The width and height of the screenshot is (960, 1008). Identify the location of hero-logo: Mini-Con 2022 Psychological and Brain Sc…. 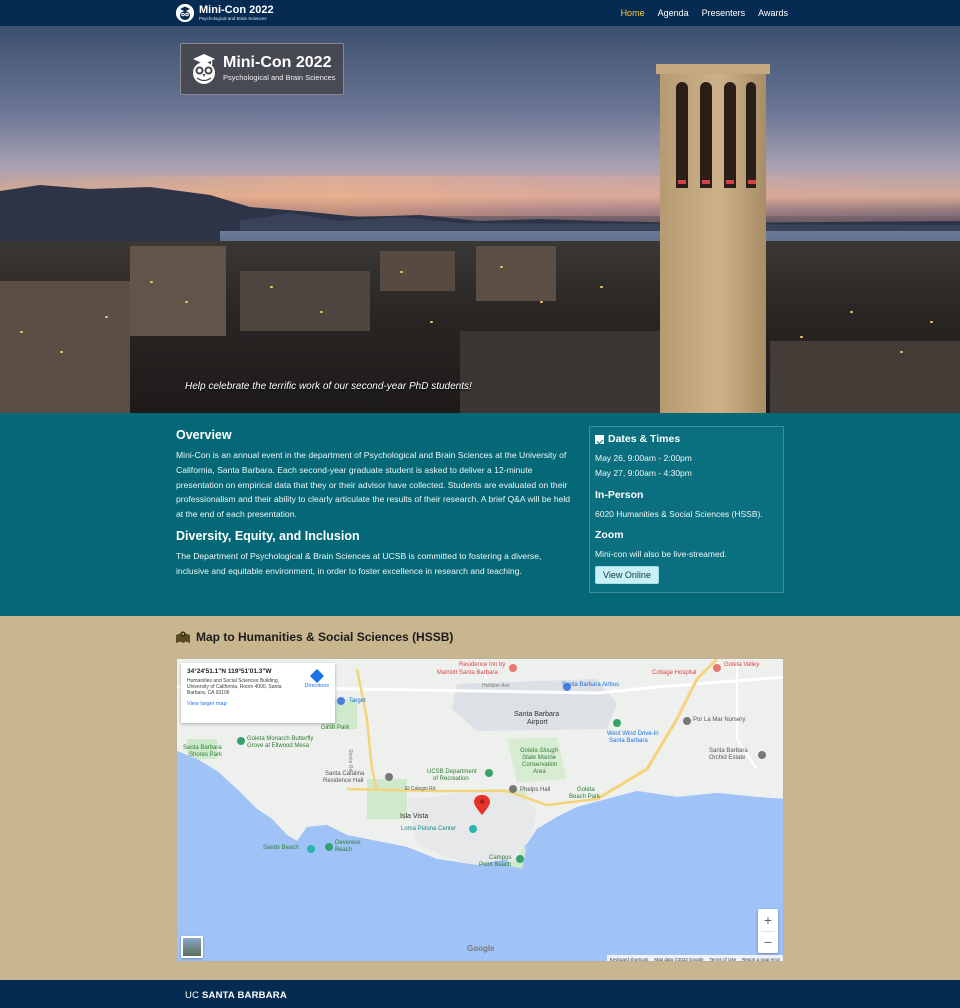
(262, 69).